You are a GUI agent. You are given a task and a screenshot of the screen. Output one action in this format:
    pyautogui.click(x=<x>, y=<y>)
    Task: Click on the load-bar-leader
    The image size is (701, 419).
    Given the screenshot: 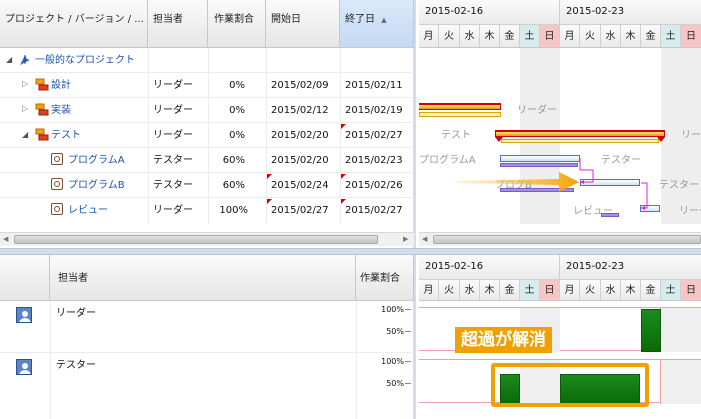 What is the action you would take?
    pyautogui.click(x=651, y=330)
    